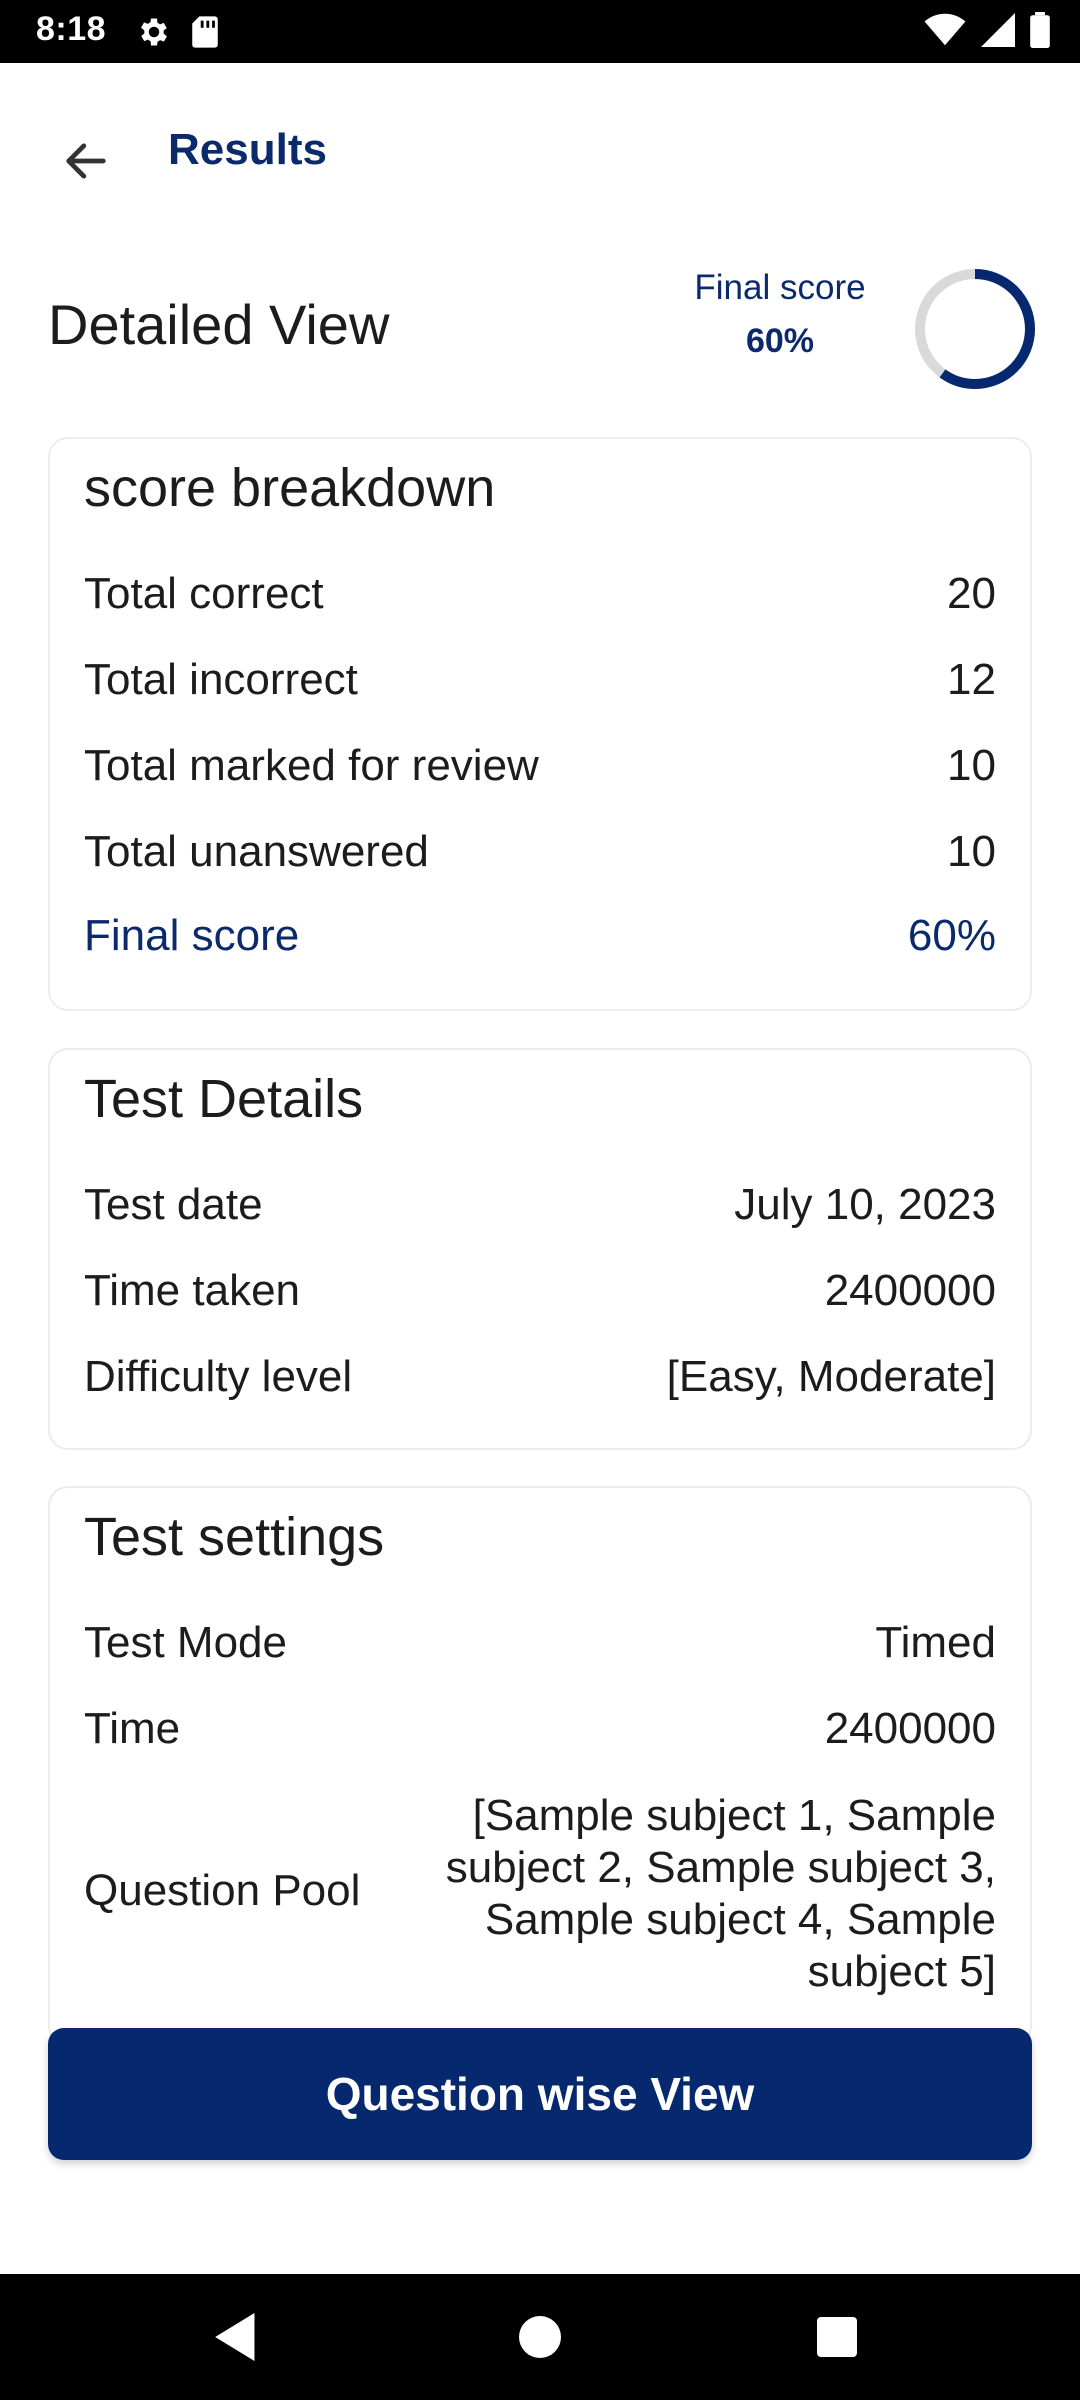  Describe the element at coordinates (951, 935) in the screenshot. I see `row-value: 60%` at that location.